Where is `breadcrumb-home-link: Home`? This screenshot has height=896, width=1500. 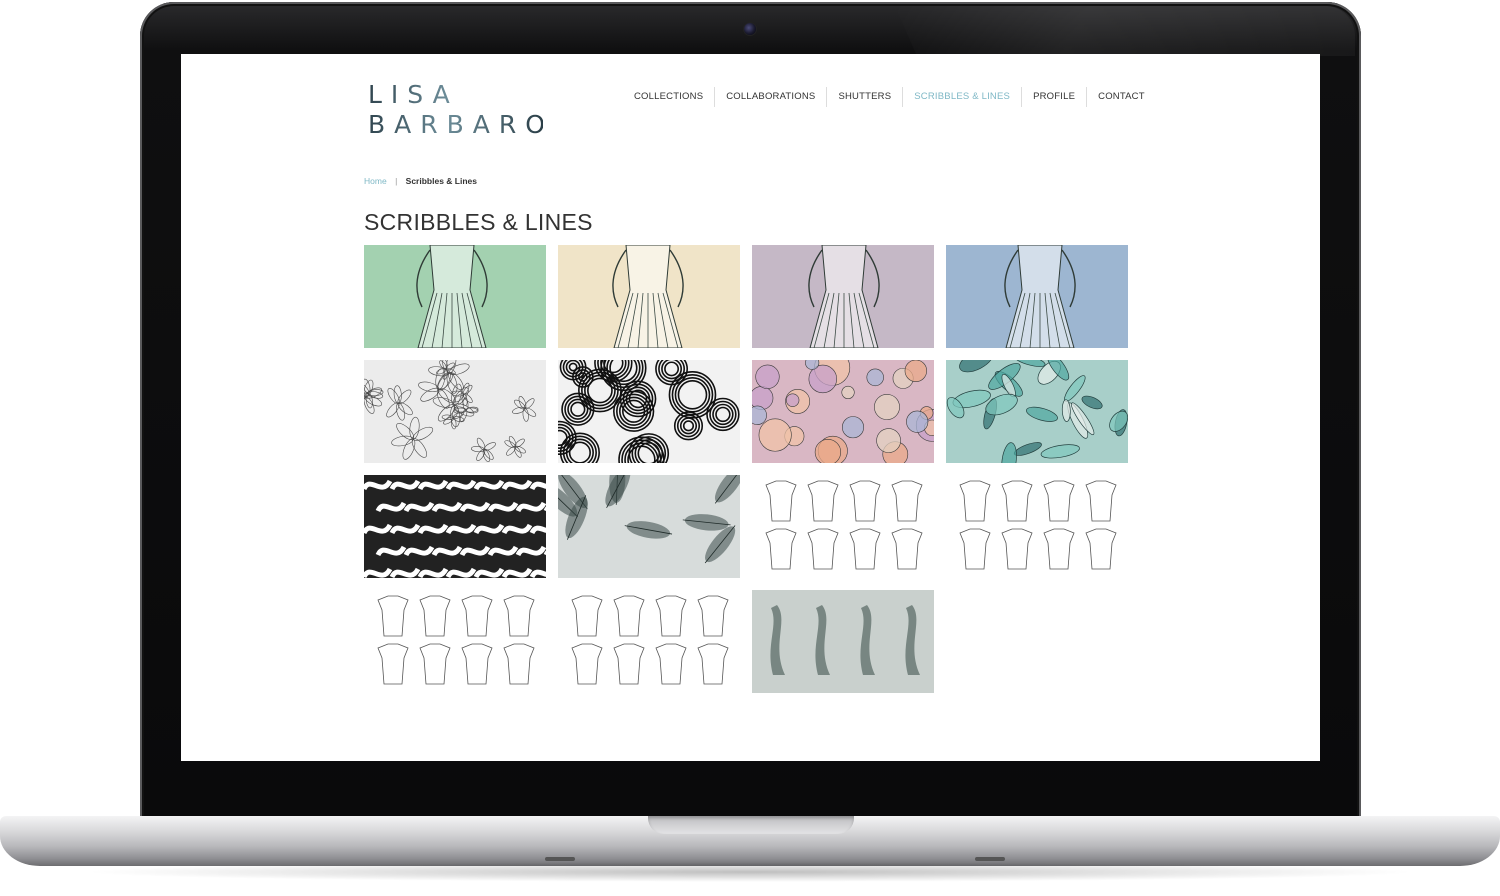
breadcrumb-home-link: Home is located at coordinates (375, 181).